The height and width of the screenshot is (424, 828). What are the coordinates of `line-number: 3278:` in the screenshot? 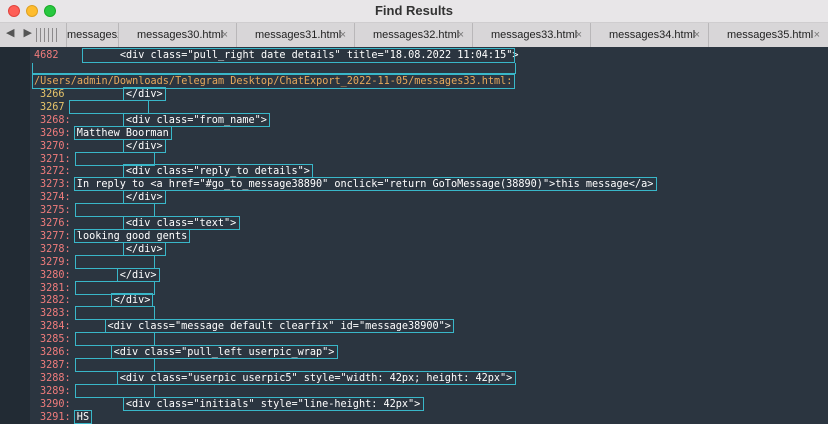 It's located at (55, 249).